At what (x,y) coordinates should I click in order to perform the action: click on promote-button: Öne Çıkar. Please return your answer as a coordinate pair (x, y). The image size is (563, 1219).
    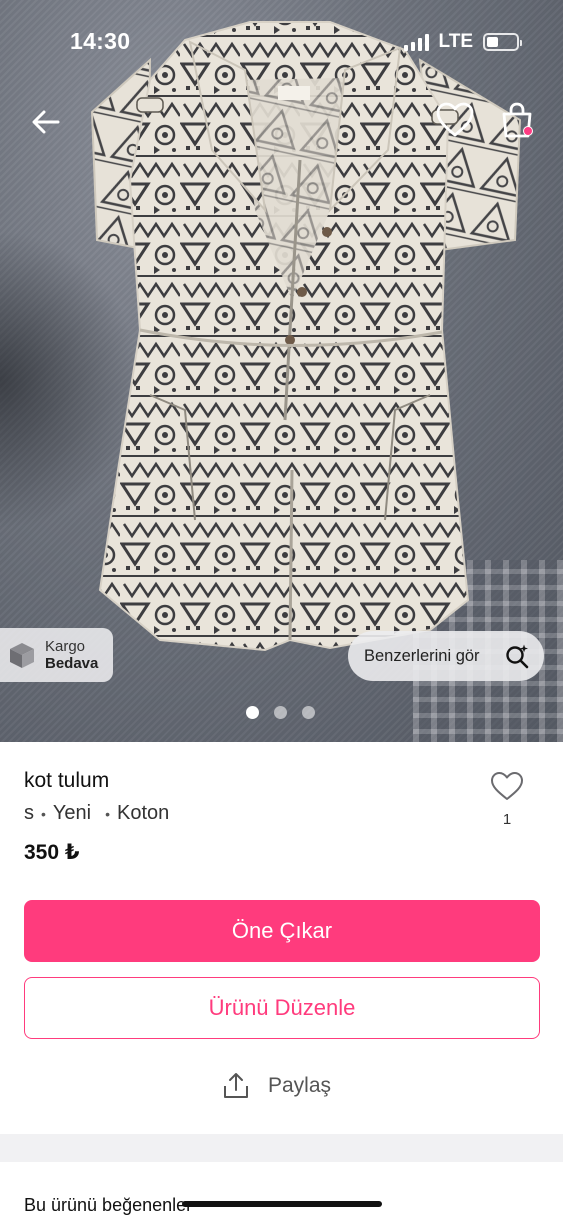
    Looking at the image, I should click on (282, 931).